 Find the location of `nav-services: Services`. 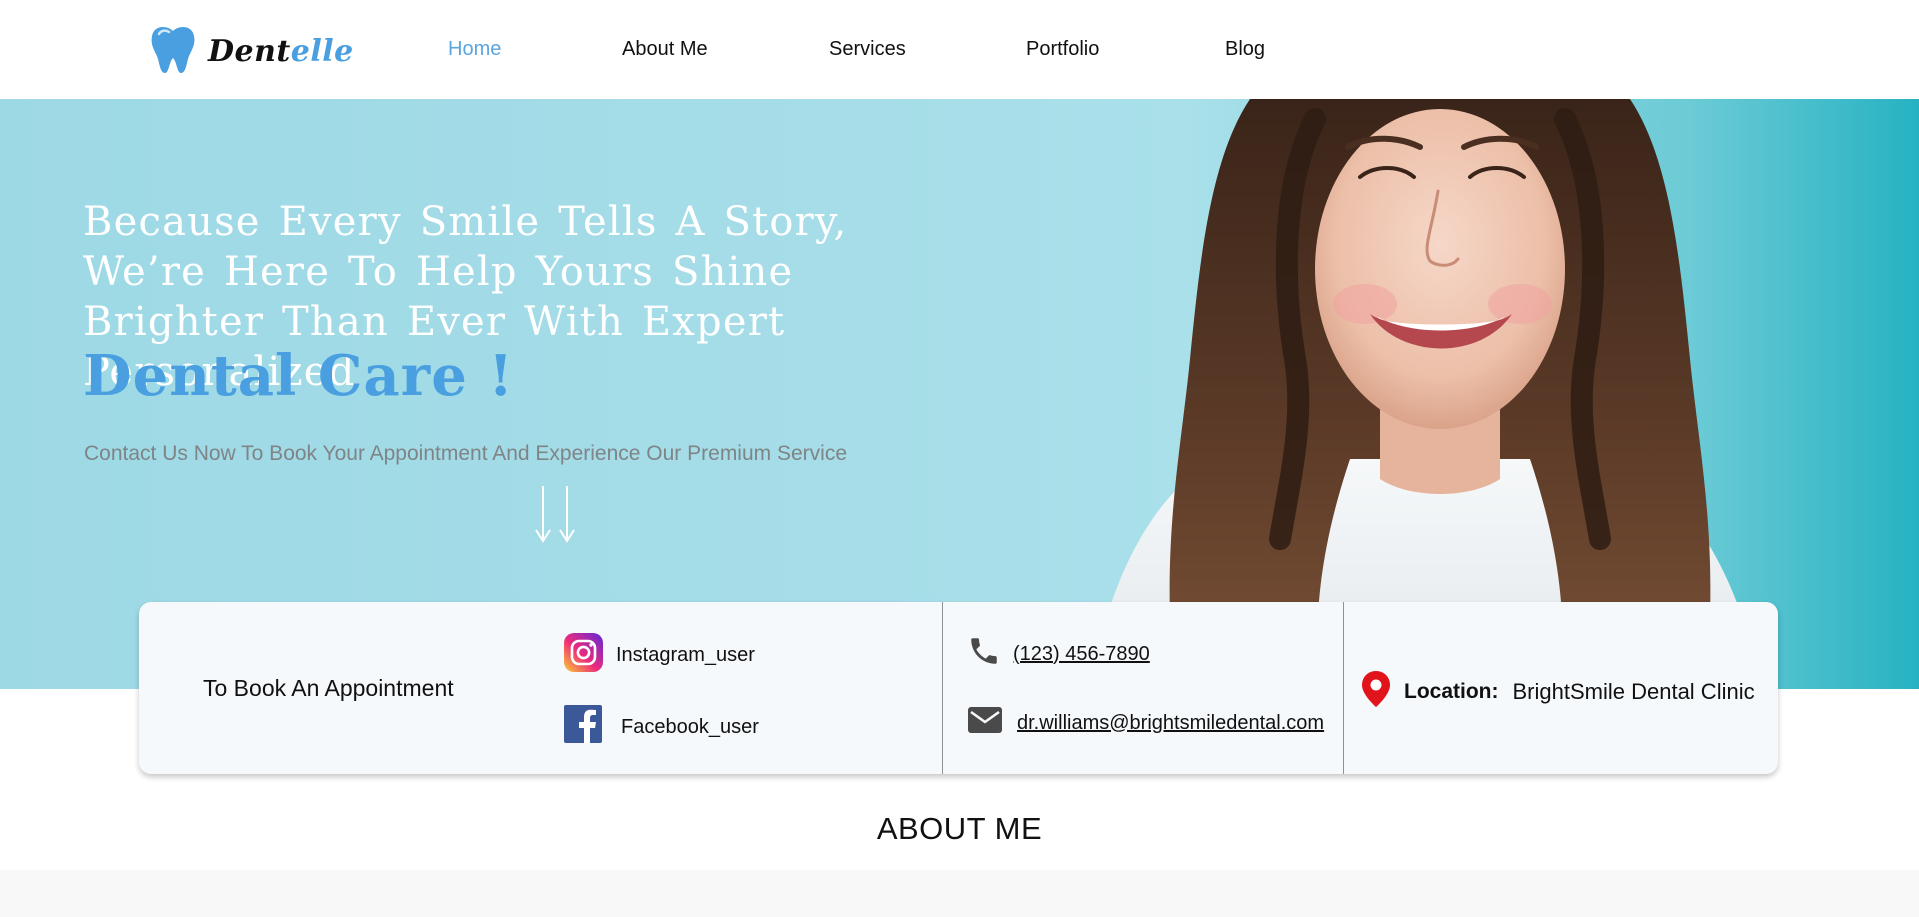

nav-services: Services is located at coordinates (867, 49).